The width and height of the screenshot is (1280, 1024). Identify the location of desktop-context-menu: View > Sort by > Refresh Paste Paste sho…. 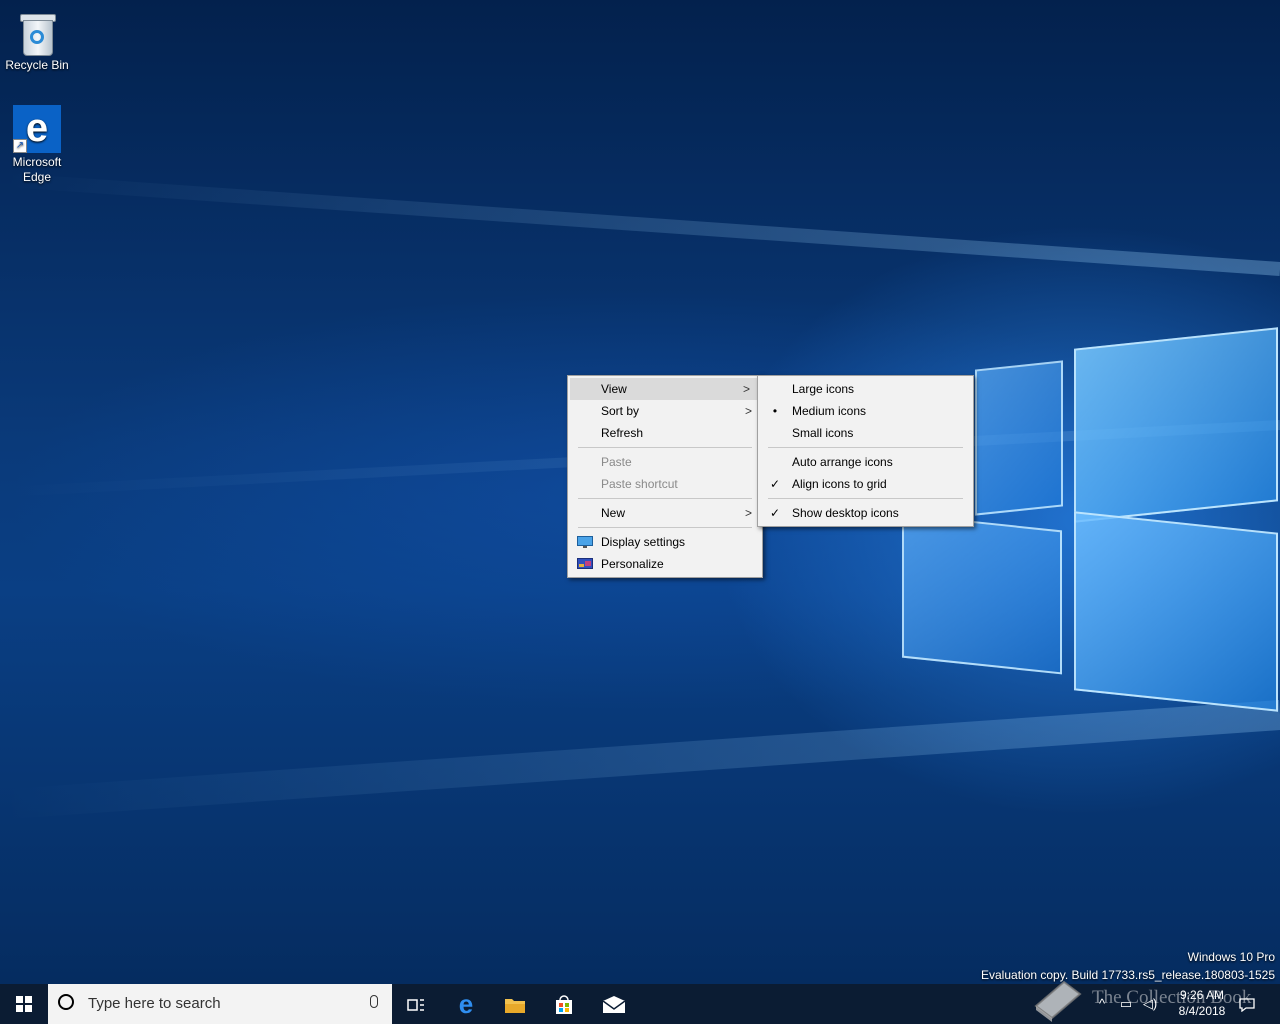
(665, 476).